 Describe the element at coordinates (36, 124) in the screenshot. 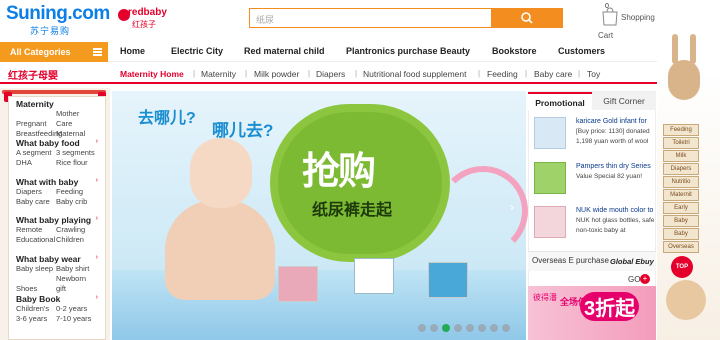

I see `subcategory-link: Pregnant` at that location.